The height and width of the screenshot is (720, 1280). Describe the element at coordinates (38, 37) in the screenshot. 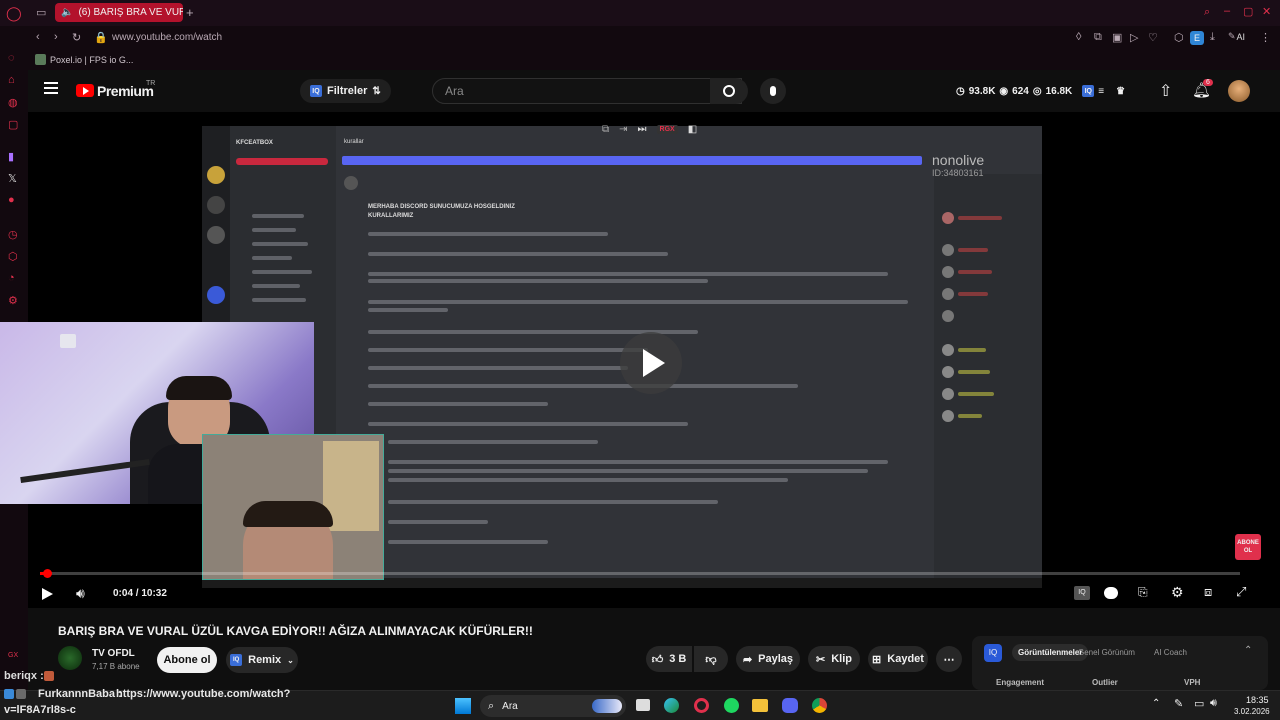

I see `back-icon: ‹` at that location.